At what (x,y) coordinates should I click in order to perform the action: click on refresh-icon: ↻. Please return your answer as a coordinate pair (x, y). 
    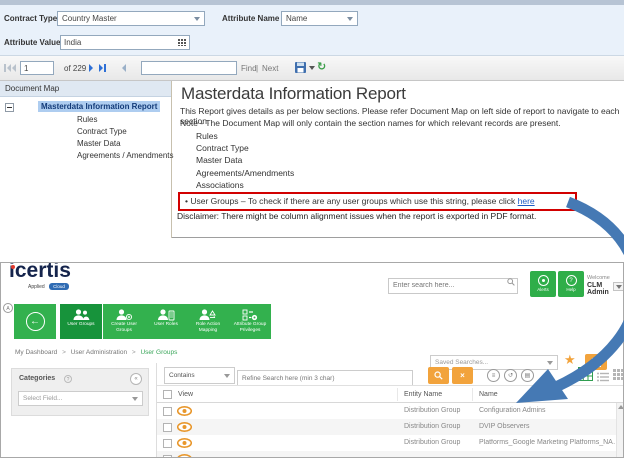
    Looking at the image, I should click on (321, 66).